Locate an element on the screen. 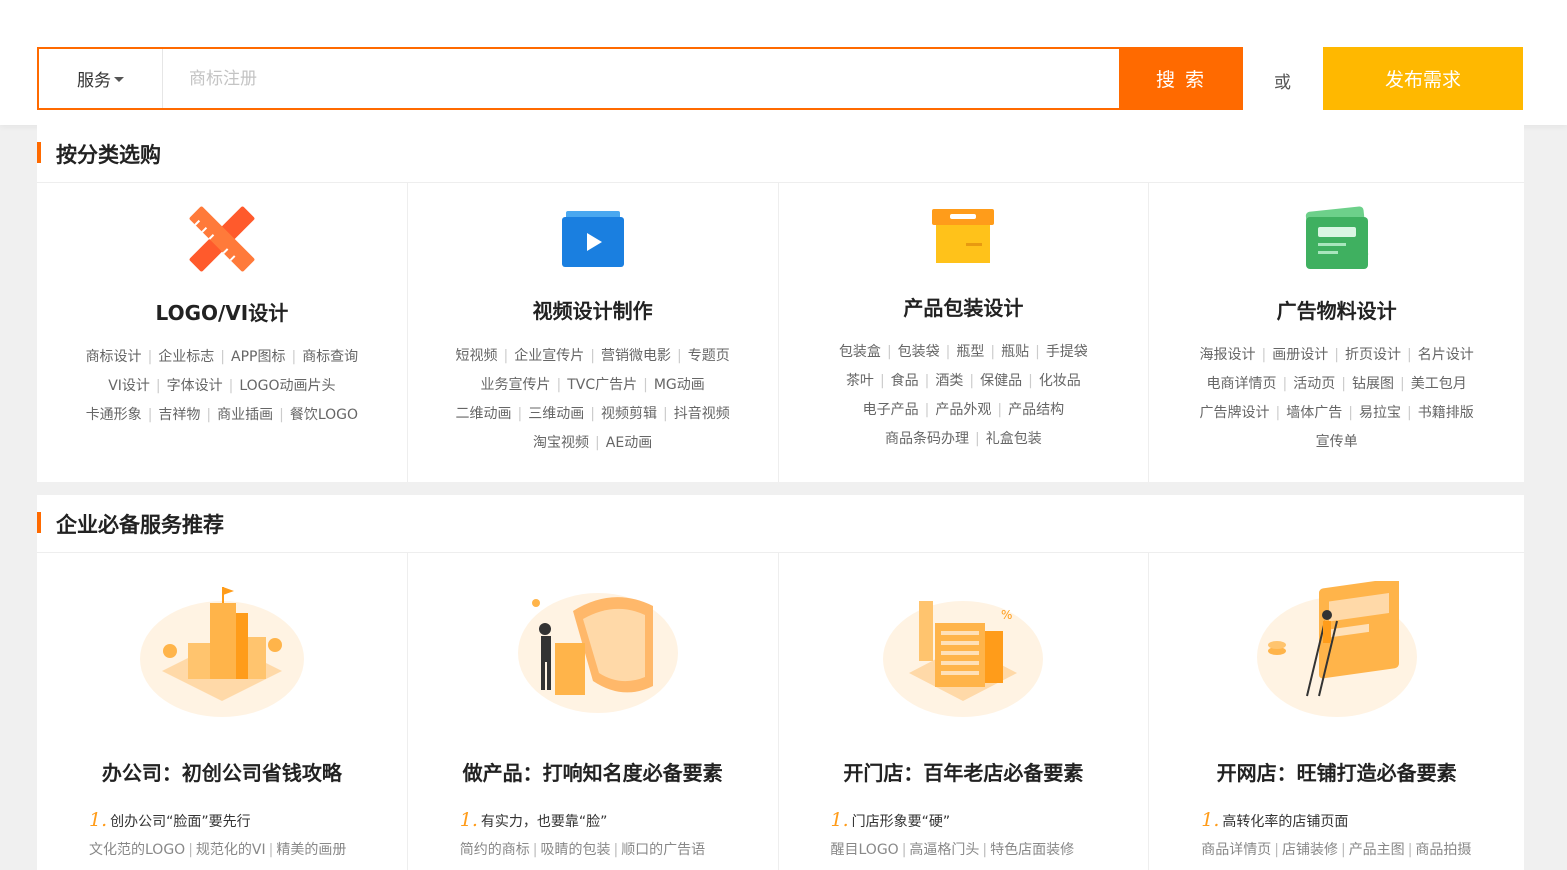 Image resolution: width=1567 pixels, height=870 pixels. online-shop-illustration is located at coordinates (1336, 649).